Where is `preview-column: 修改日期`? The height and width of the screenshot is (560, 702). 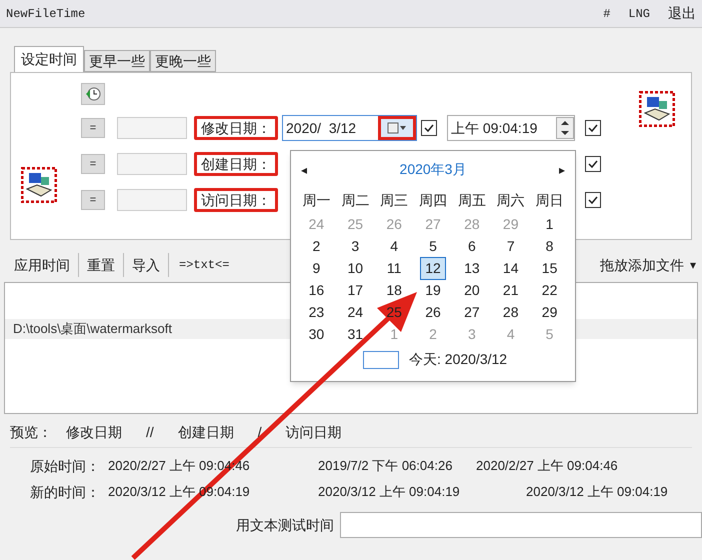 preview-column: 修改日期 is located at coordinates (94, 432).